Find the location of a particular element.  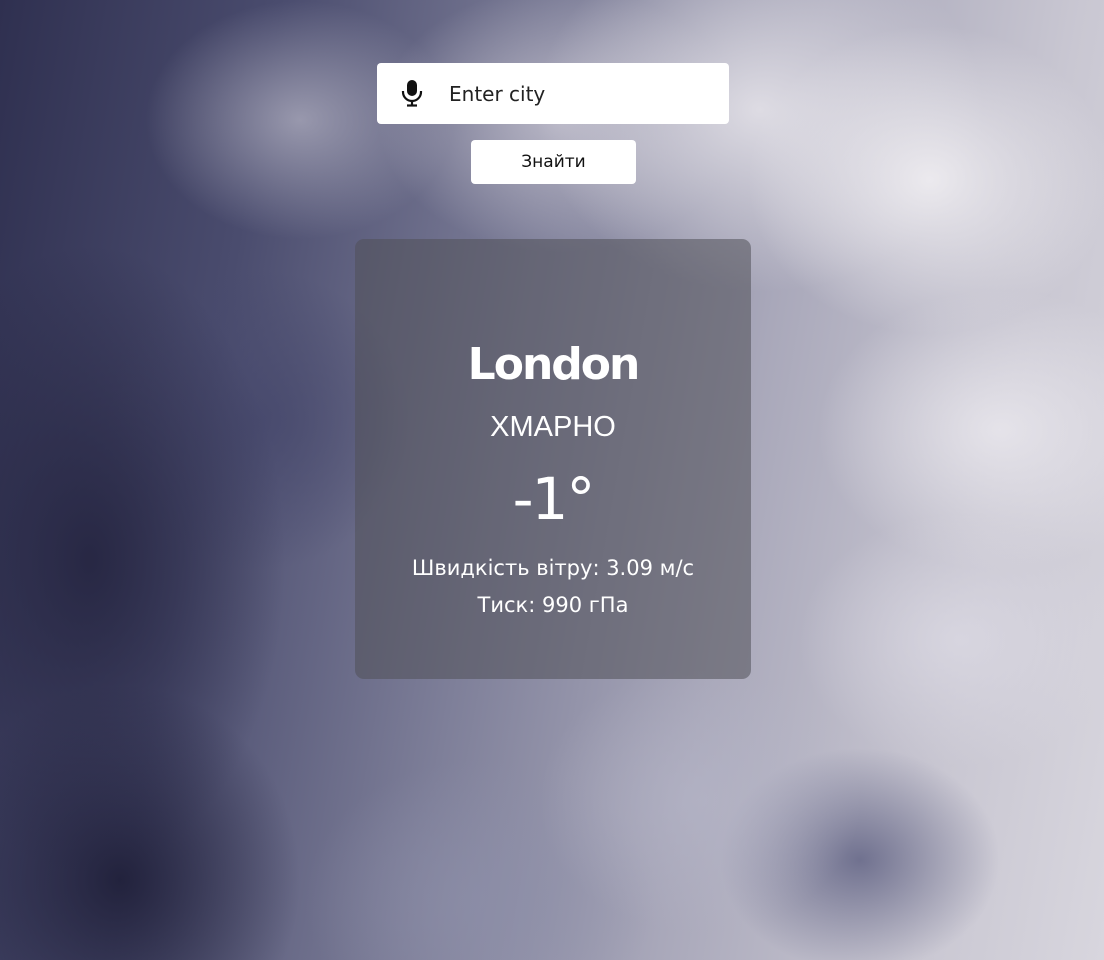

city-name: London is located at coordinates (554, 364).